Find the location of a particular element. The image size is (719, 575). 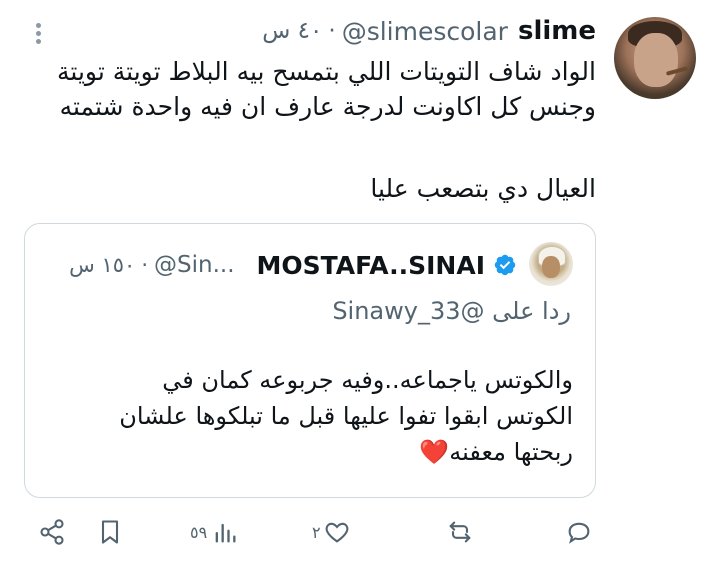

tweet-handle: @slimescolar is located at coordinates (425, 31).